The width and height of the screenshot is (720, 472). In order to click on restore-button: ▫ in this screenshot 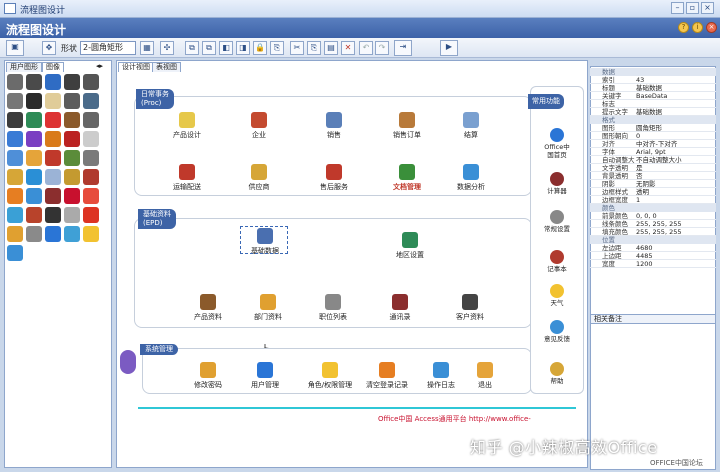, I will do `click(692, 8)`.